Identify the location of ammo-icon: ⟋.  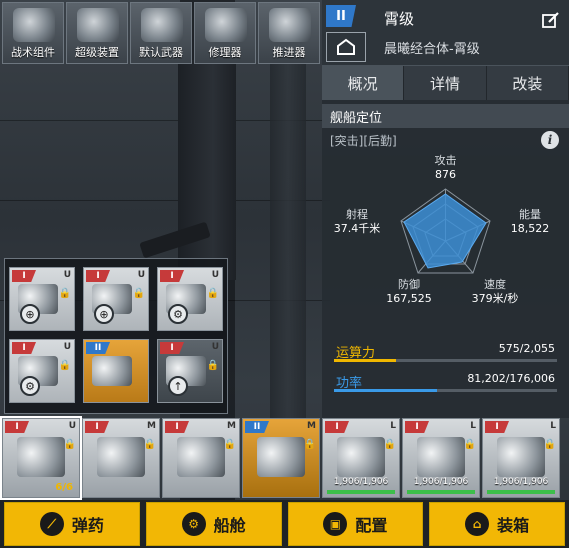
(51, 524).